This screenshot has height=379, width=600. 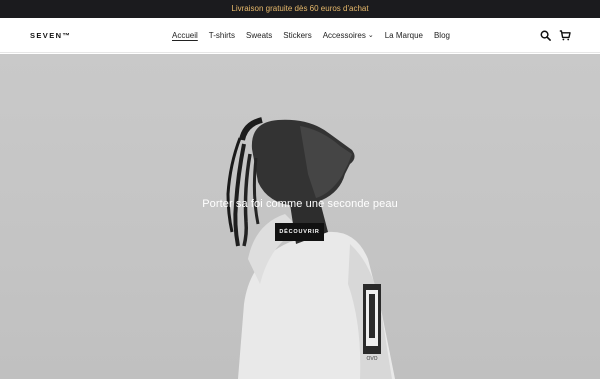 What do you see at coordinates (222, 35) in the screenshot?
I see `nav-item-tshirts: T-shirts` at bounding box center [222, 35].